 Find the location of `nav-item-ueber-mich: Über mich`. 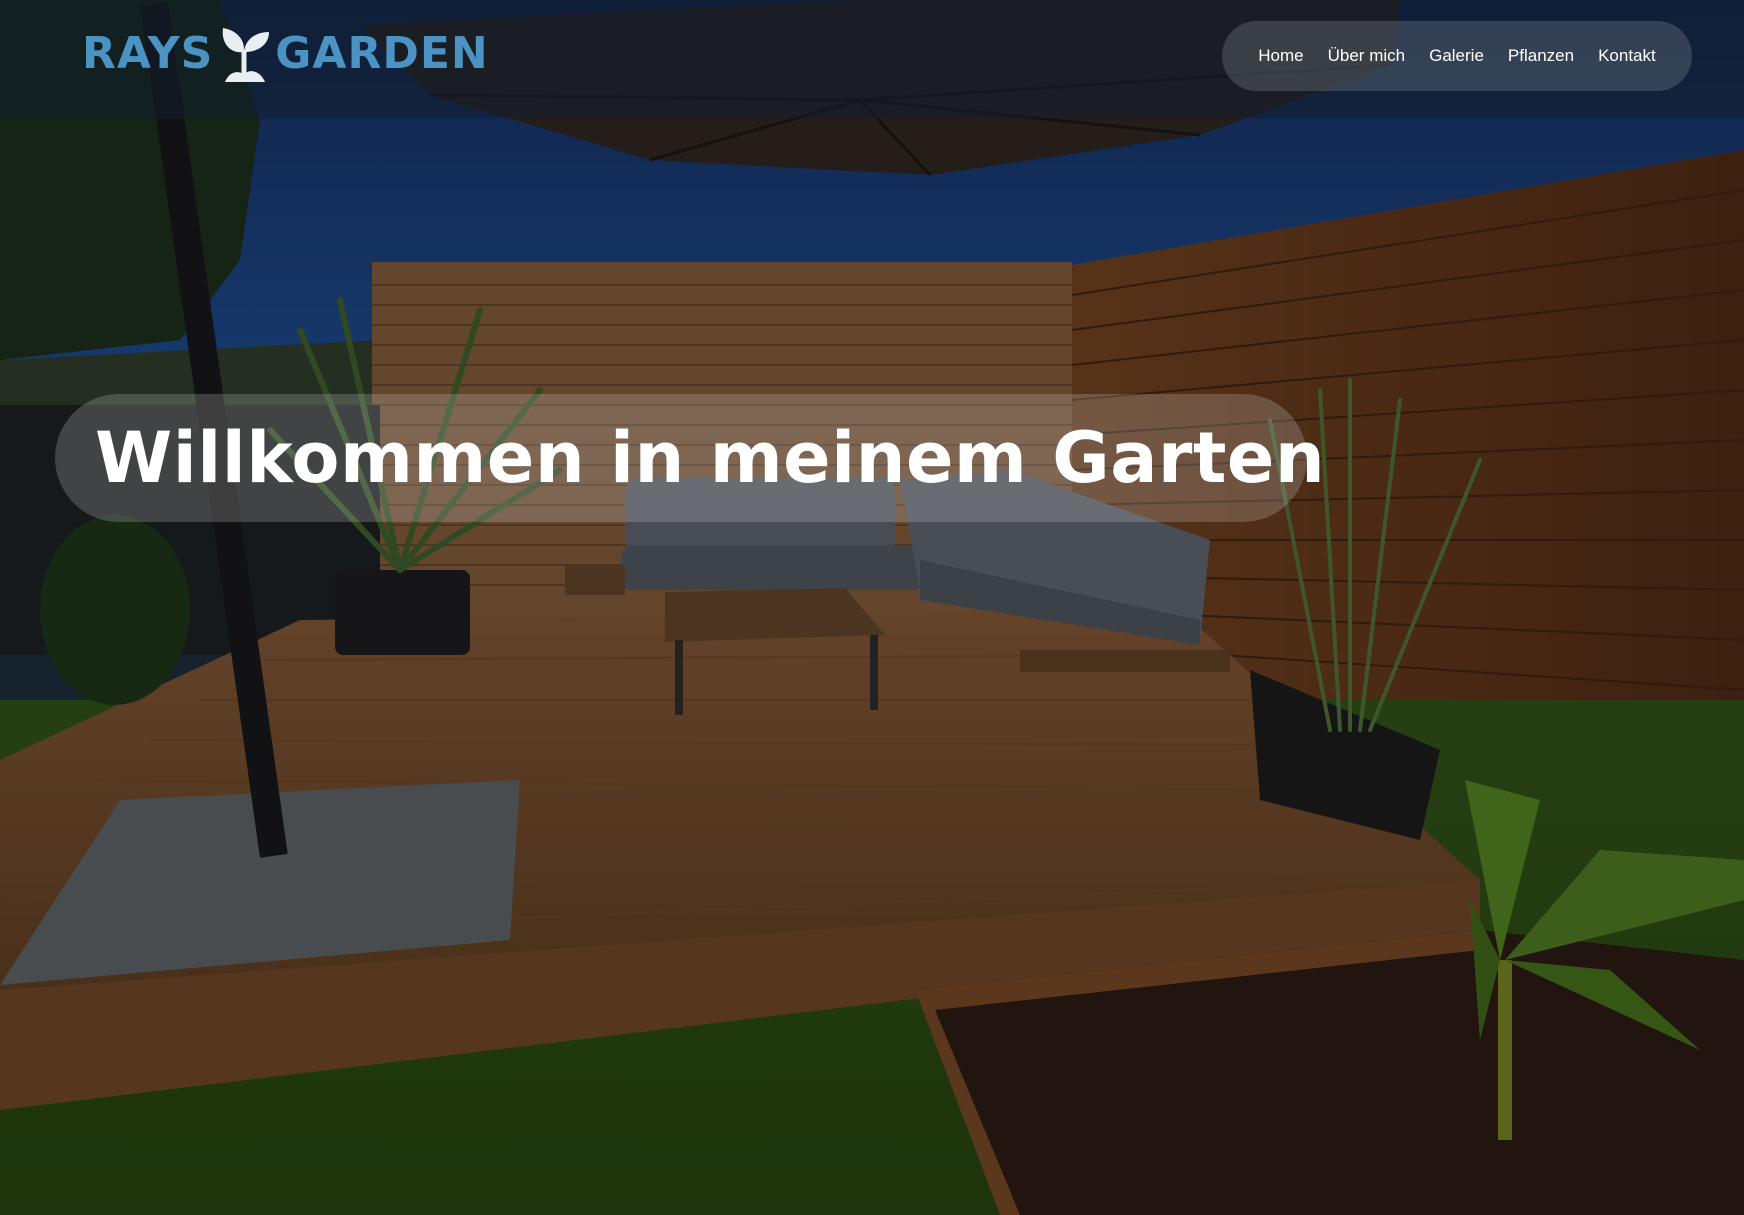

nav-item-ueber-mich: Über mich is located at coordinates (1366, 56).